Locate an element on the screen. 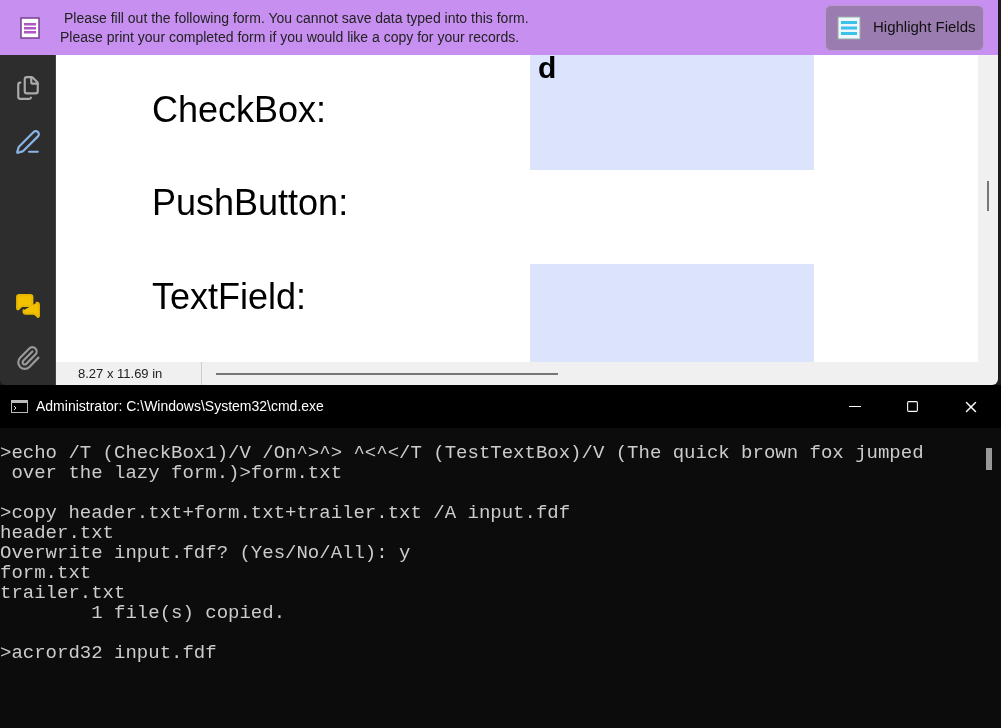  console-line: >copy header.txt+form.txt+trailer.txt /A input.fdf is located at coordinates (285, 513).